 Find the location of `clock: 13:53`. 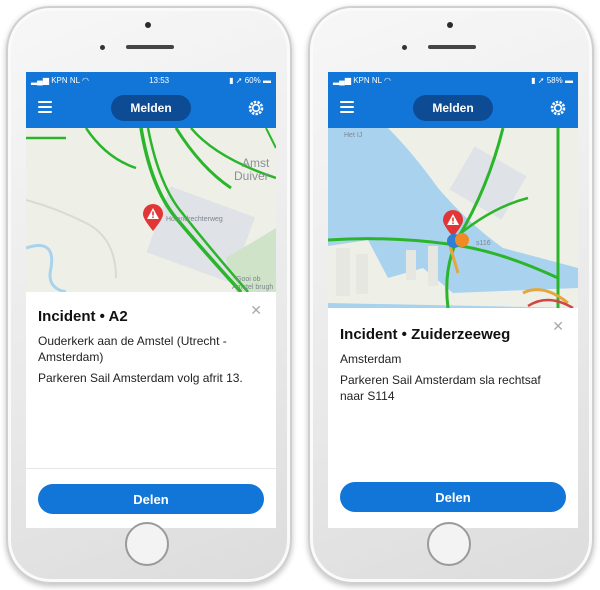

clock: 13:53 is located at coordinates (159, 80).